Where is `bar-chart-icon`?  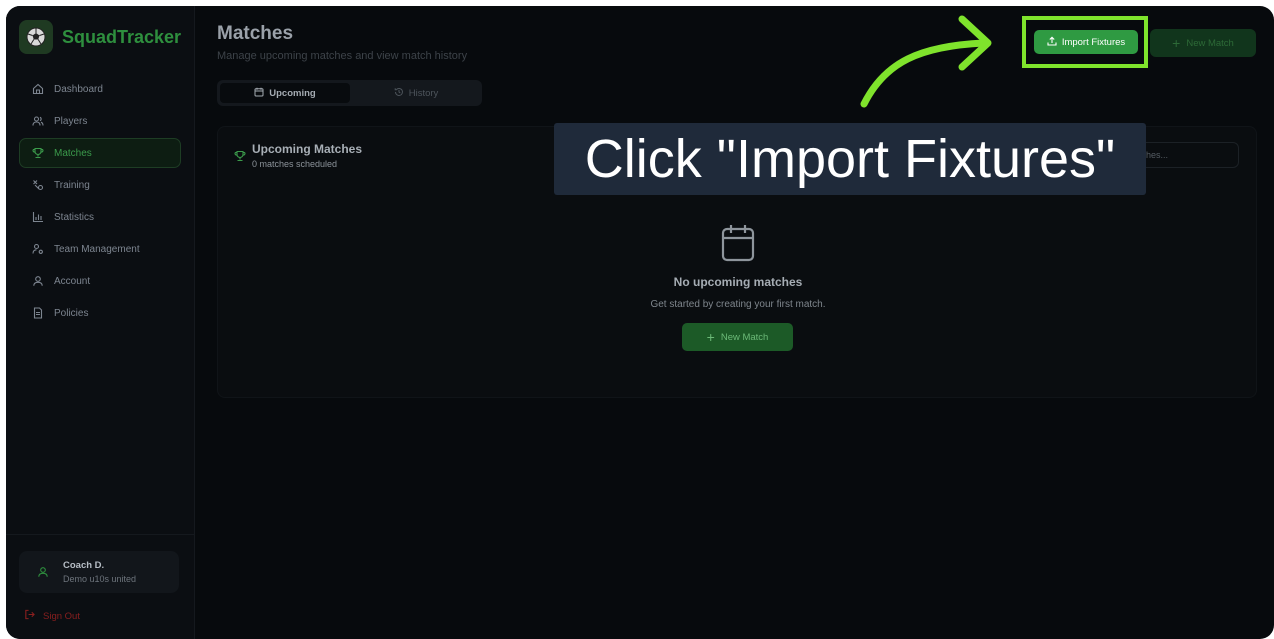 bar-chart-icon is located at coordinates (39, 217).